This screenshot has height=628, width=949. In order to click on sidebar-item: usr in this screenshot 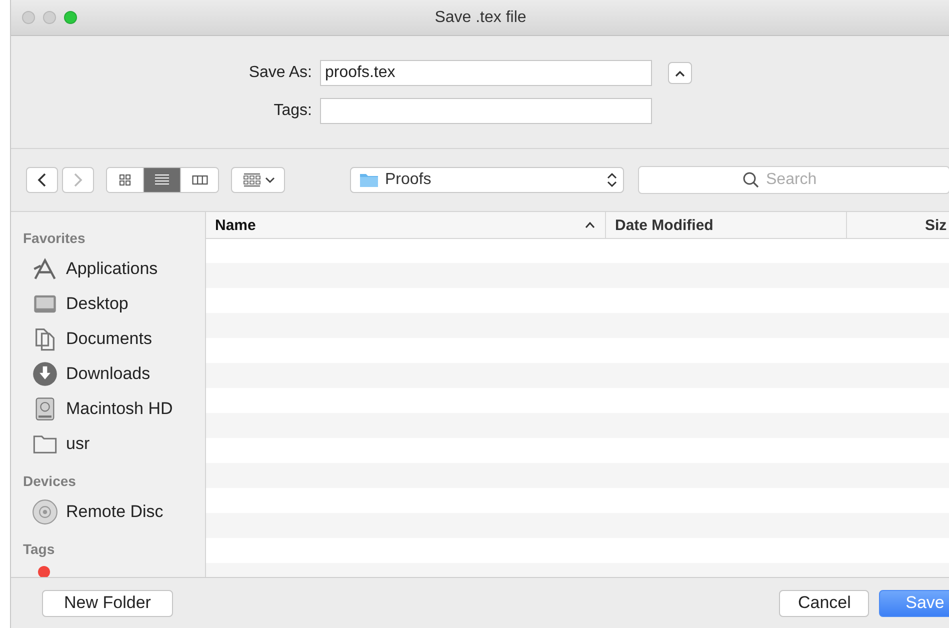, I will do `click(108, 443)`.